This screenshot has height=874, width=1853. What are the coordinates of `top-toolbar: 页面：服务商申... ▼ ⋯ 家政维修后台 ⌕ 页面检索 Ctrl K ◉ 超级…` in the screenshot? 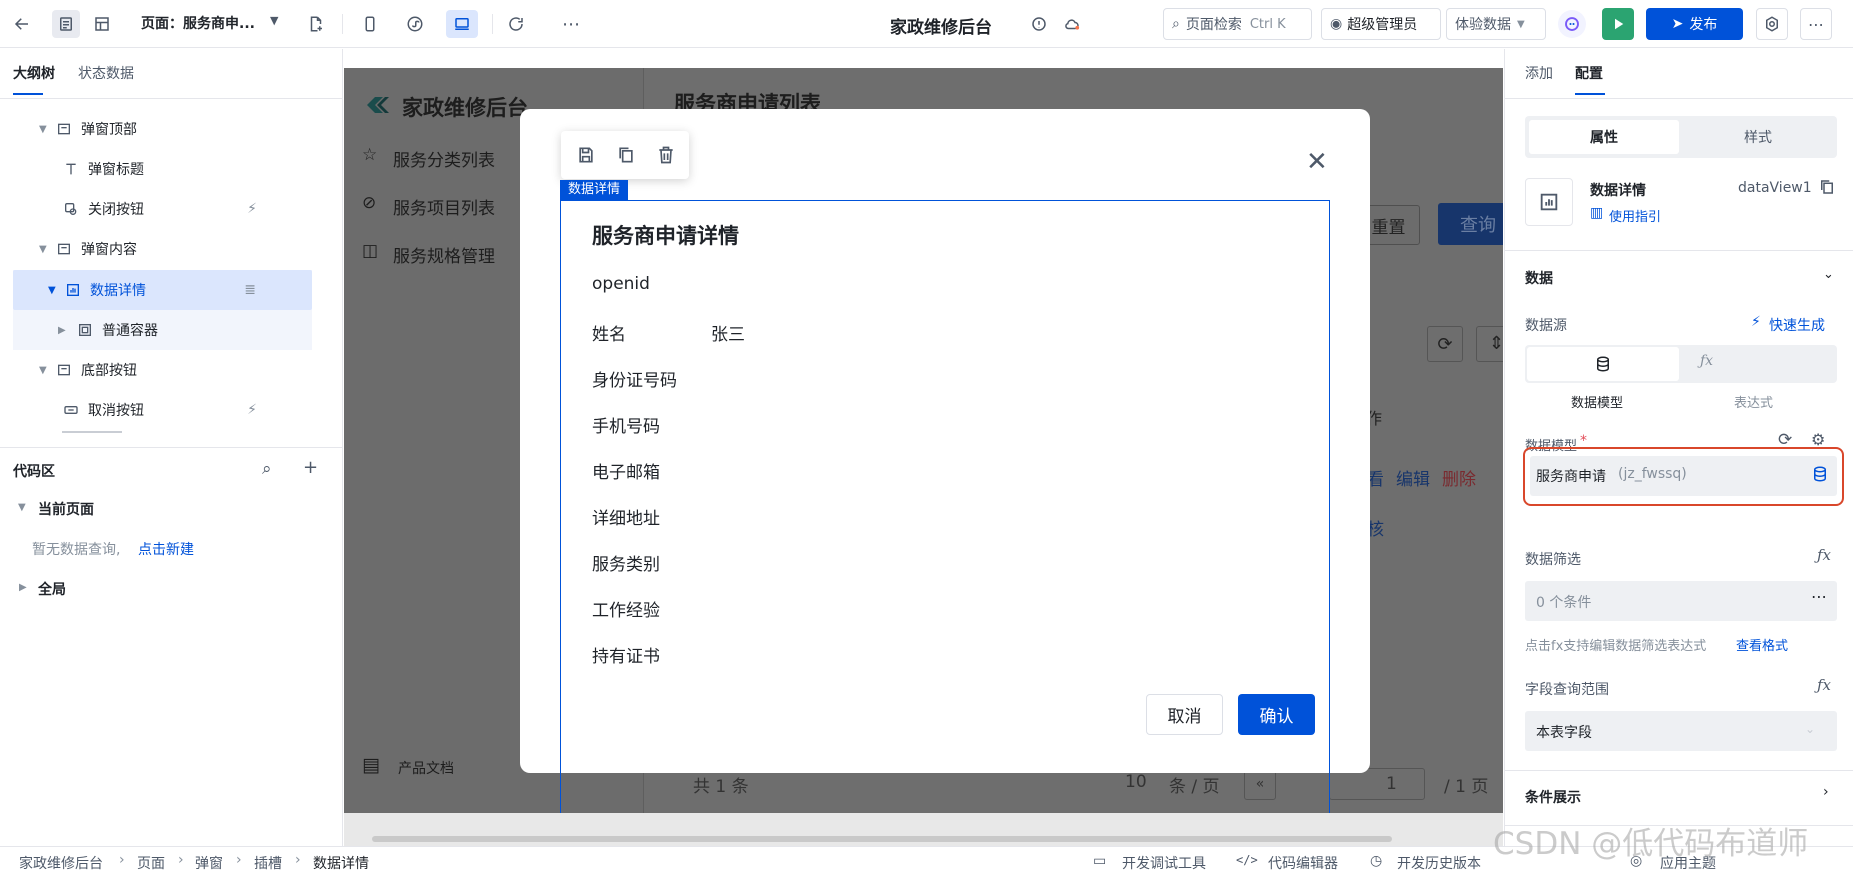 It's located at (926, 24).